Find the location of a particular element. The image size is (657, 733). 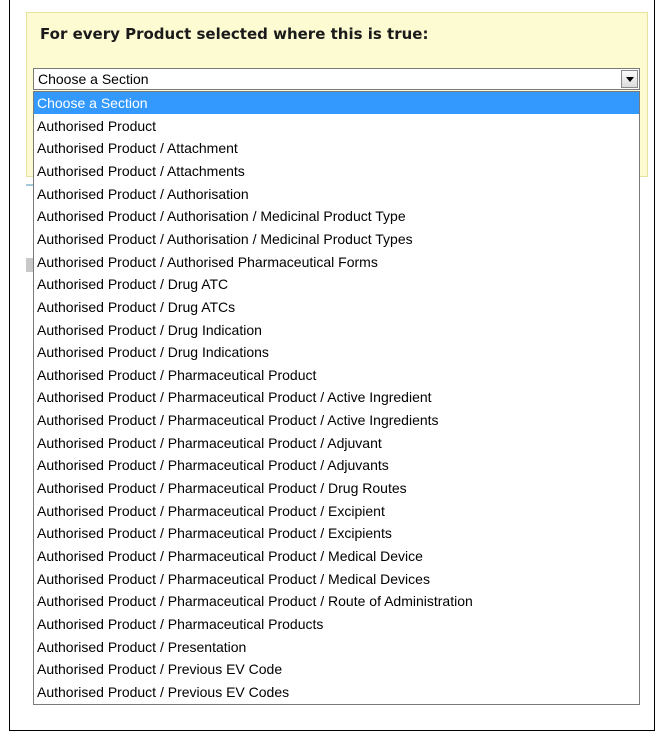

section-select: Choose a Section is located at coordinates (336, 79).